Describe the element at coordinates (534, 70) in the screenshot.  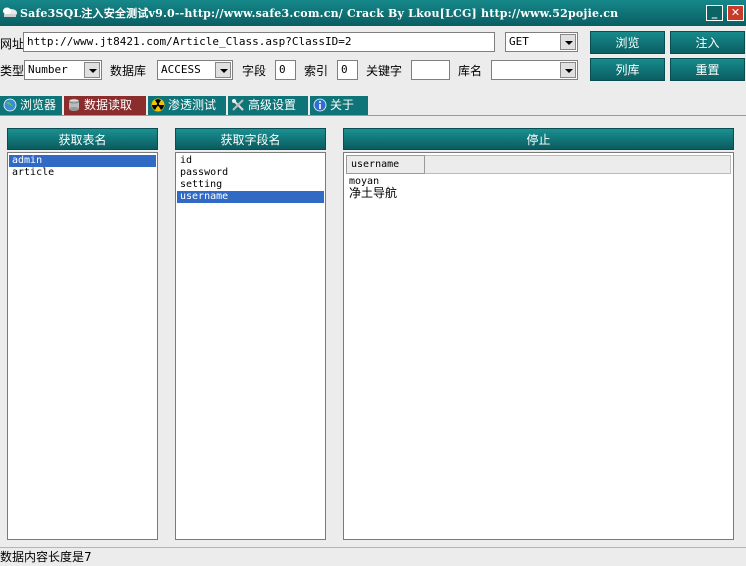
I see `dbname-select` at that location.